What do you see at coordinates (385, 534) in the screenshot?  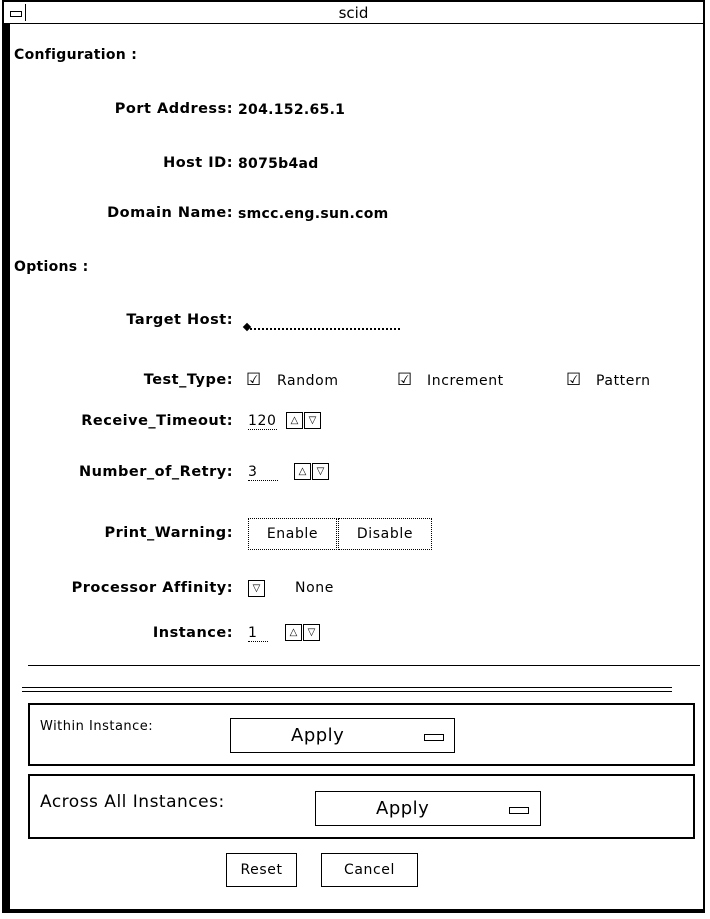 I see `disable-option: Disable` at bounding box center [385, 534].